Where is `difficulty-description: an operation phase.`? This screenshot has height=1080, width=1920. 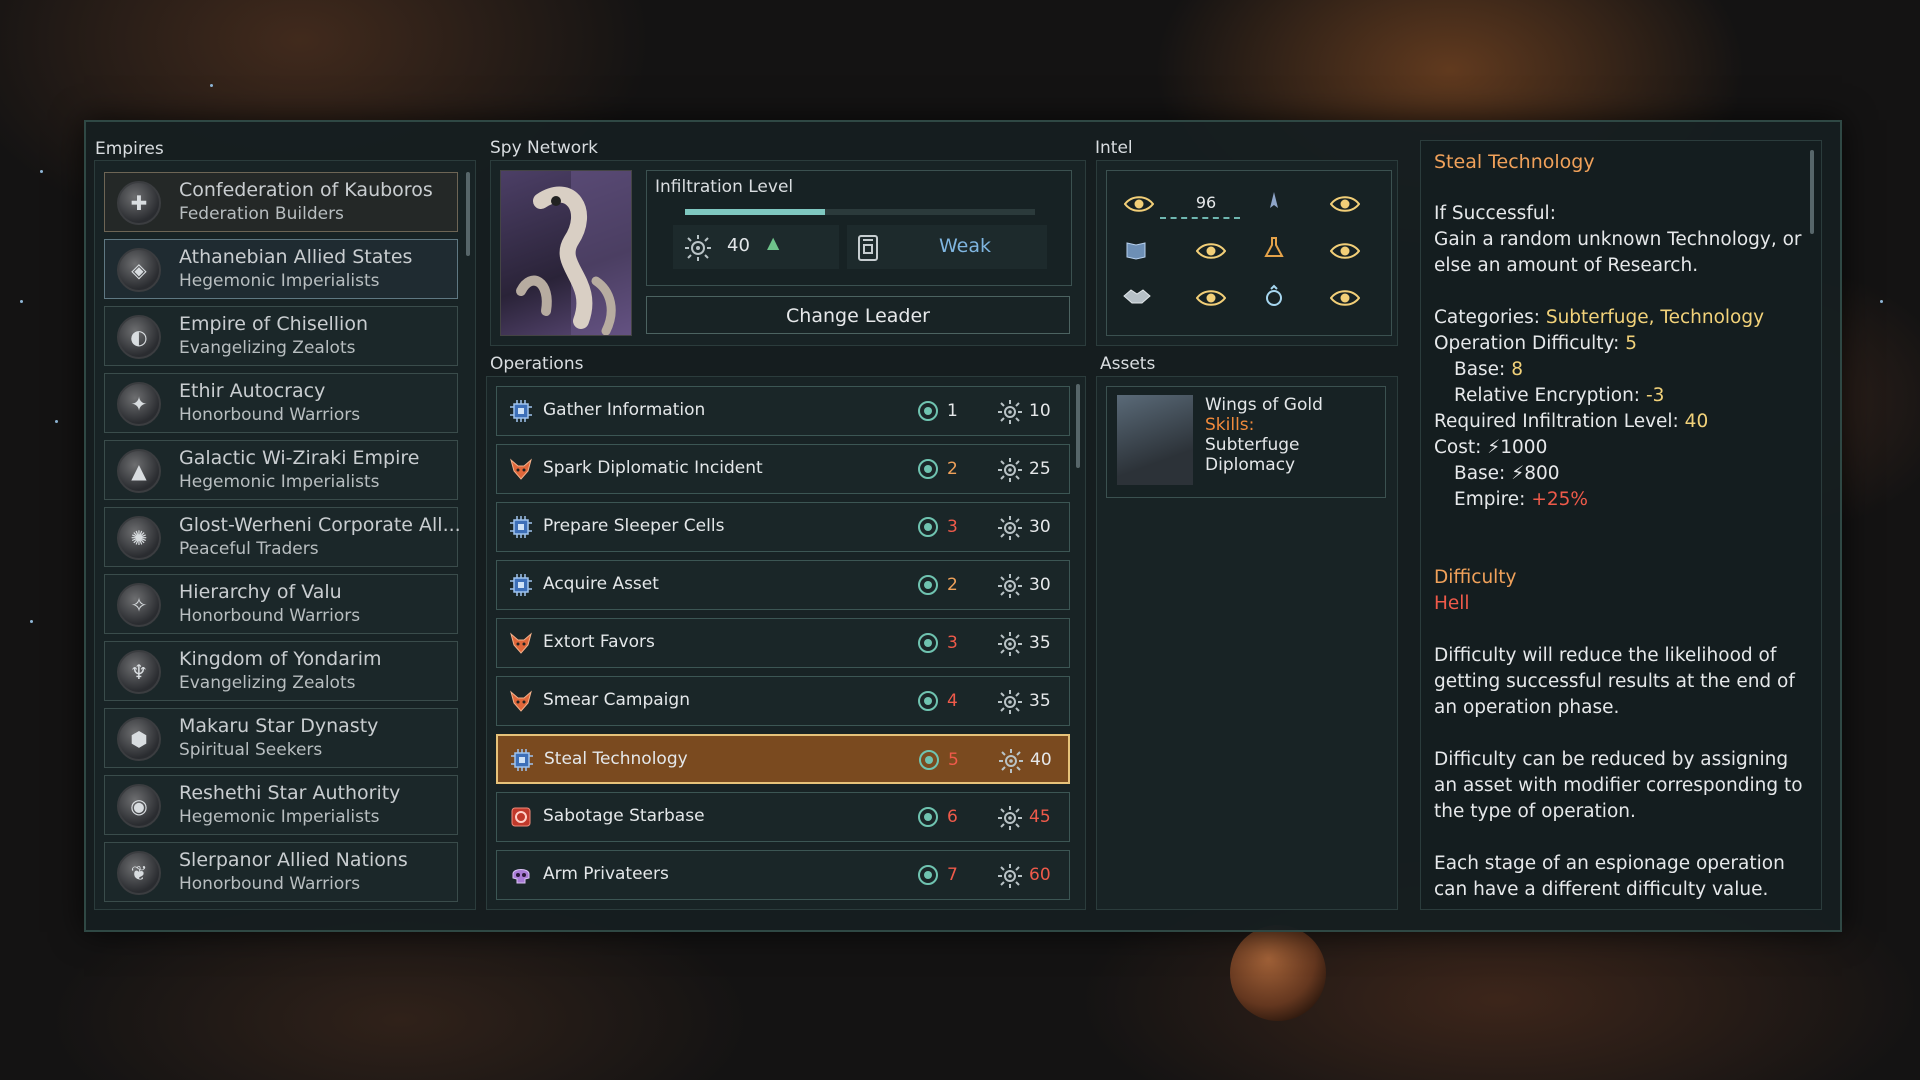 difficulty-description: an operation phase. is located at coordinates (1527, 707).